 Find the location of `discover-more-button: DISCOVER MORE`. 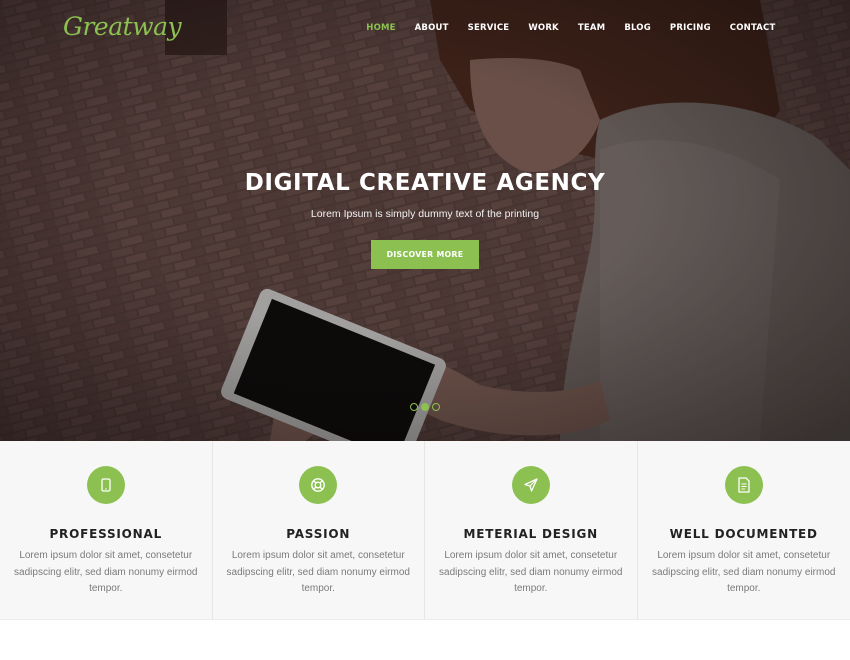

discover-more-button: DISCOVER MORE is located at coordinates (425, 254).